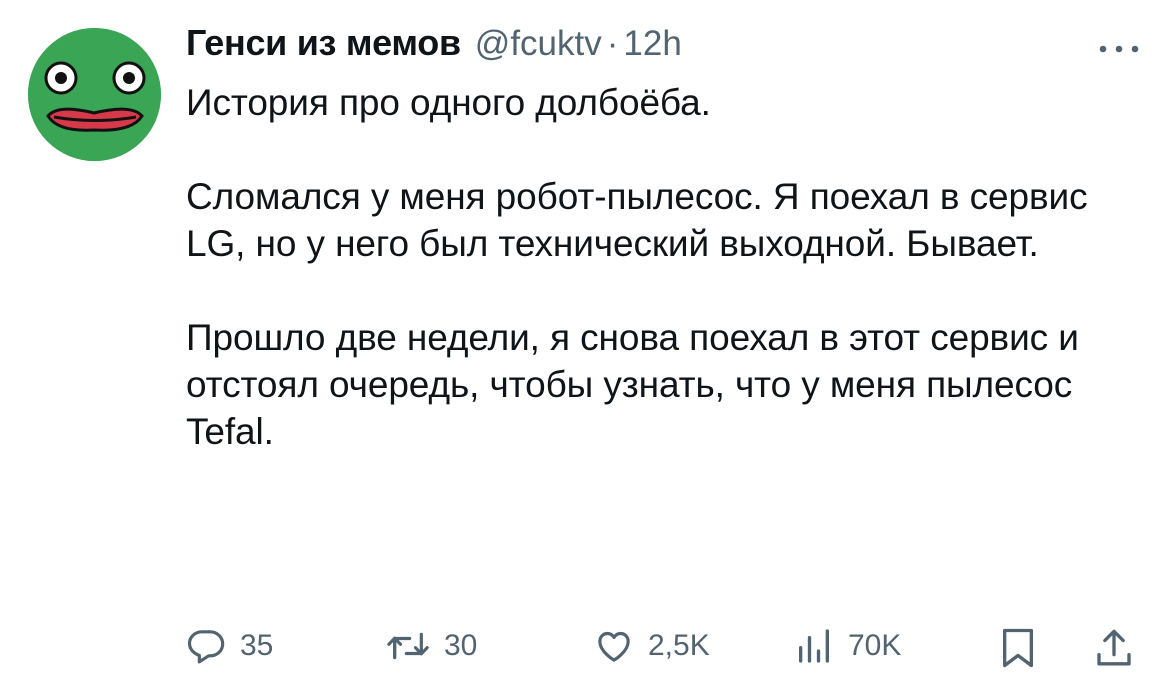 This screenshot has width=1170, height=699. Describe the element at coordinates (408, 646) in the screenshot. I see `retweet-icon` at that location.